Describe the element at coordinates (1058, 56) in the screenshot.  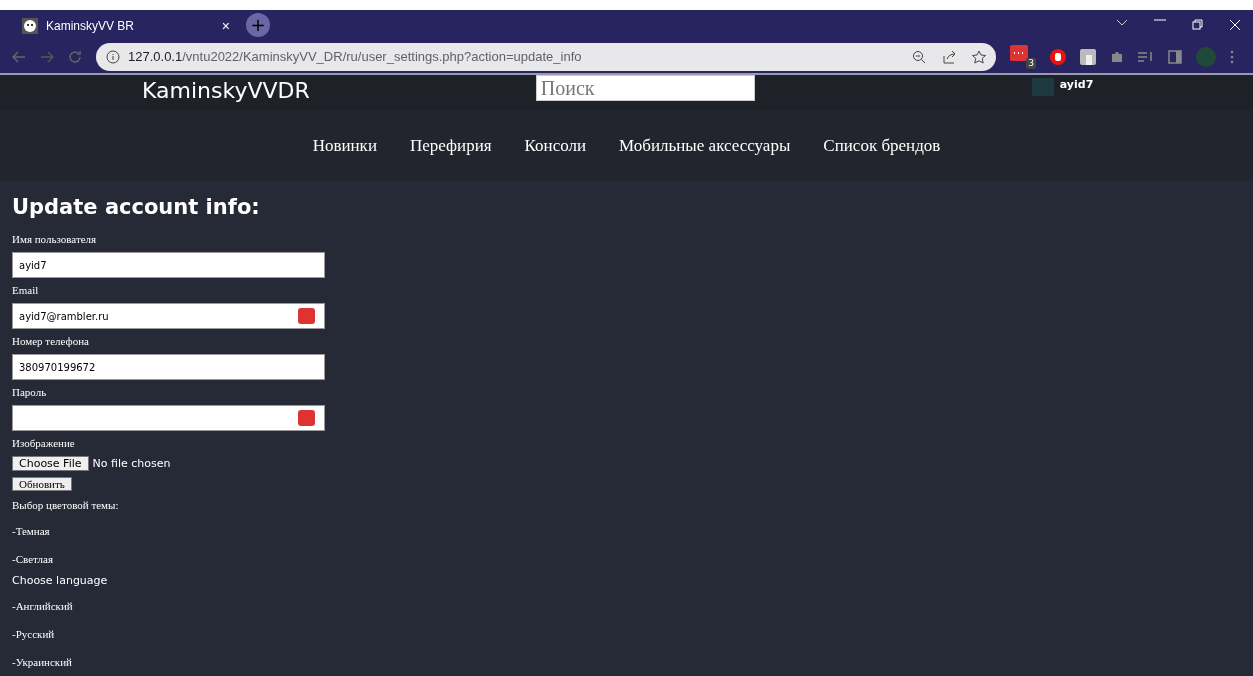
I see `hand-stop-icon` at that location.